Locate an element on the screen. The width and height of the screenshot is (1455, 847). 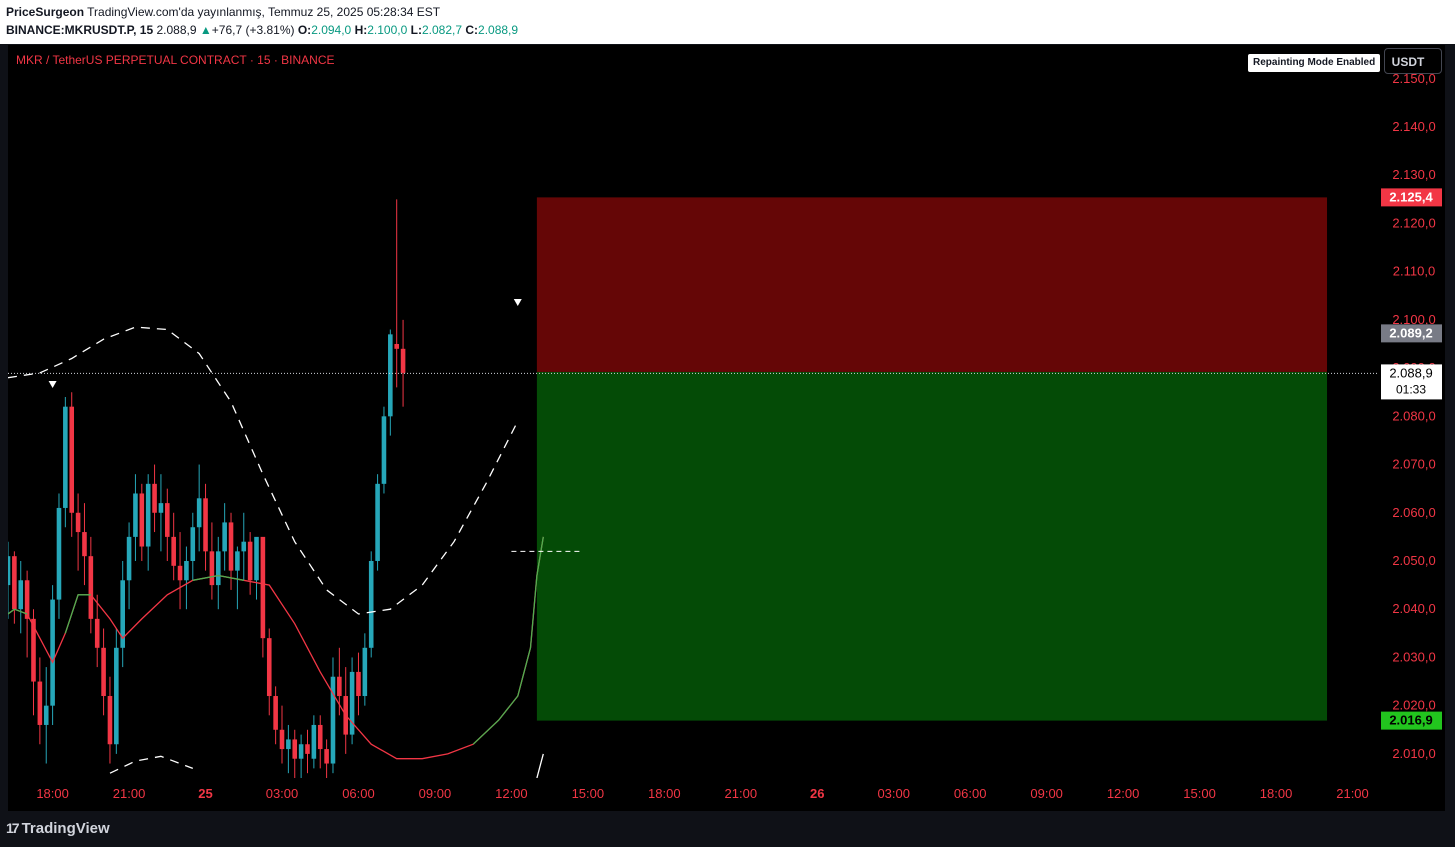
logo-text: TradingView is located at coordinates (65, 828).